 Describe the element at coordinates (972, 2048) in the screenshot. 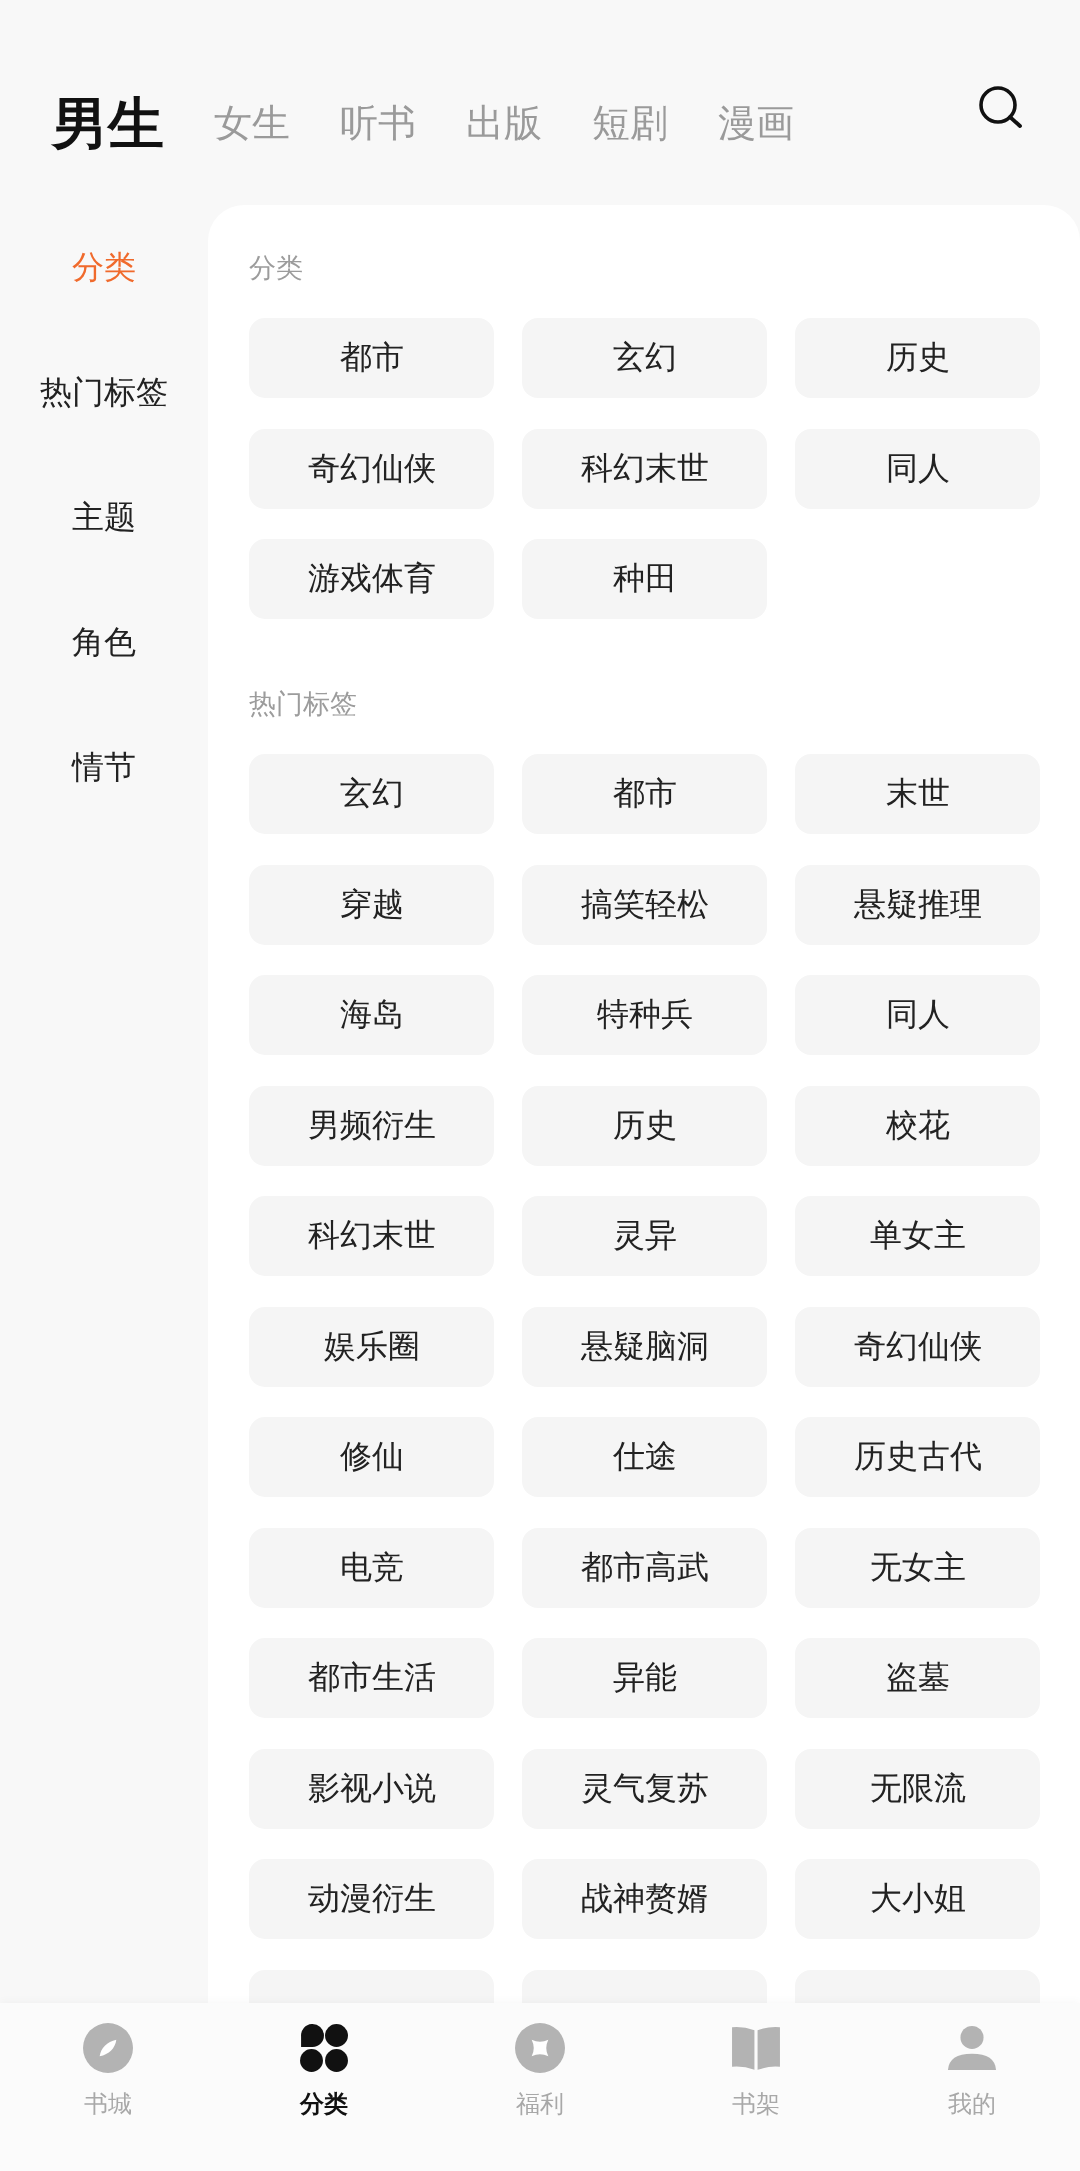

I see `person-icon` at that location.